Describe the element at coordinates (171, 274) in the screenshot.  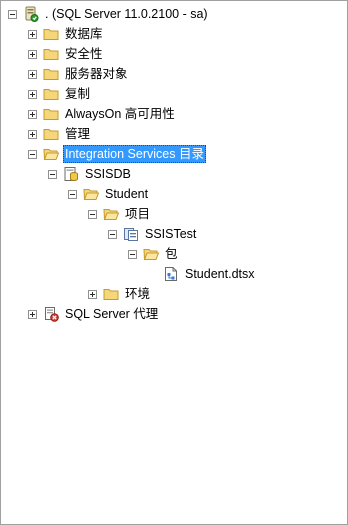
I see `package-icon` at that location.